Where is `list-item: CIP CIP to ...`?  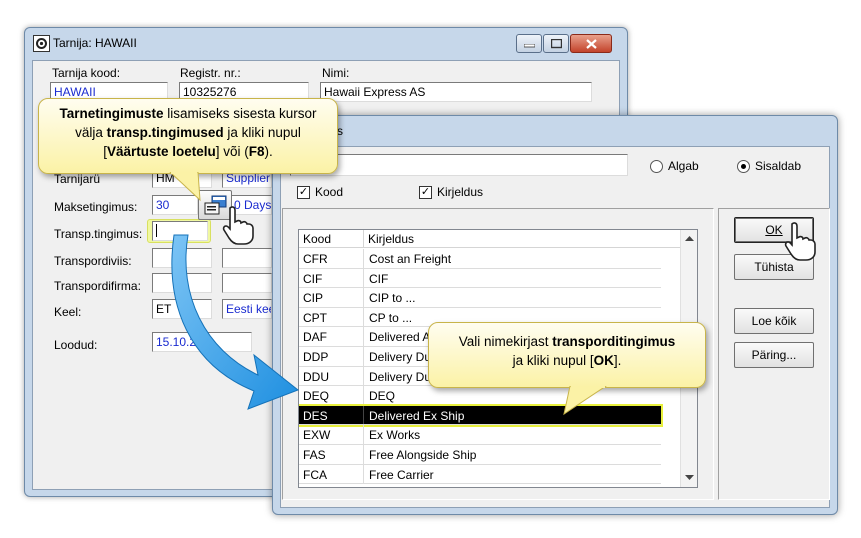 list-item: CIP CIP to ... is located at coordinates (480, 298).